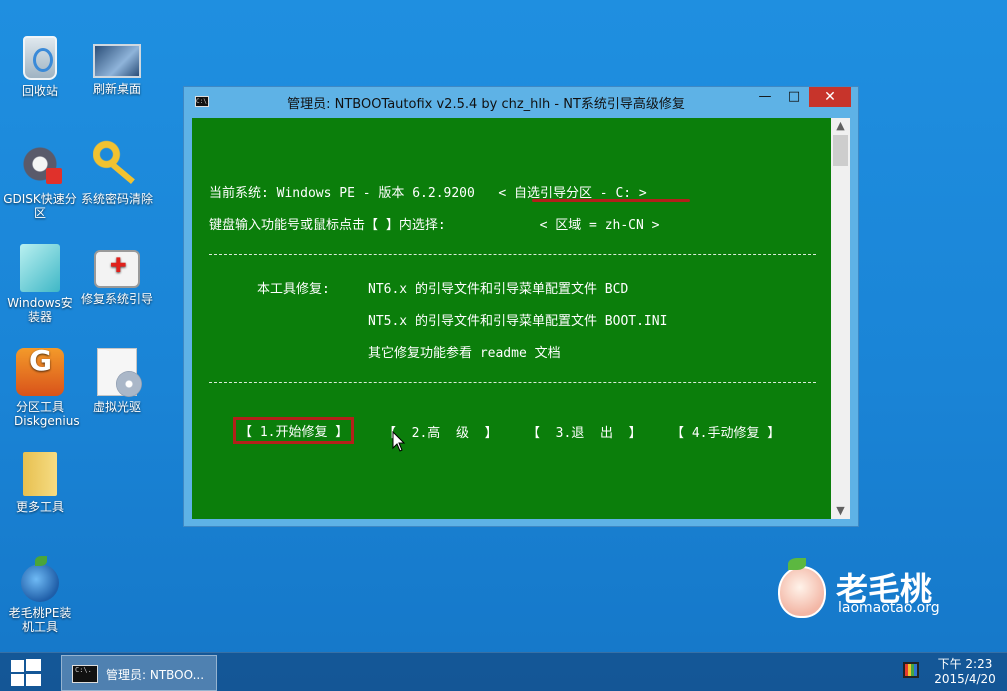  Describe the element at coordinates (40, 164) in the screenshot. I see `gear-disk-icon` at that location.